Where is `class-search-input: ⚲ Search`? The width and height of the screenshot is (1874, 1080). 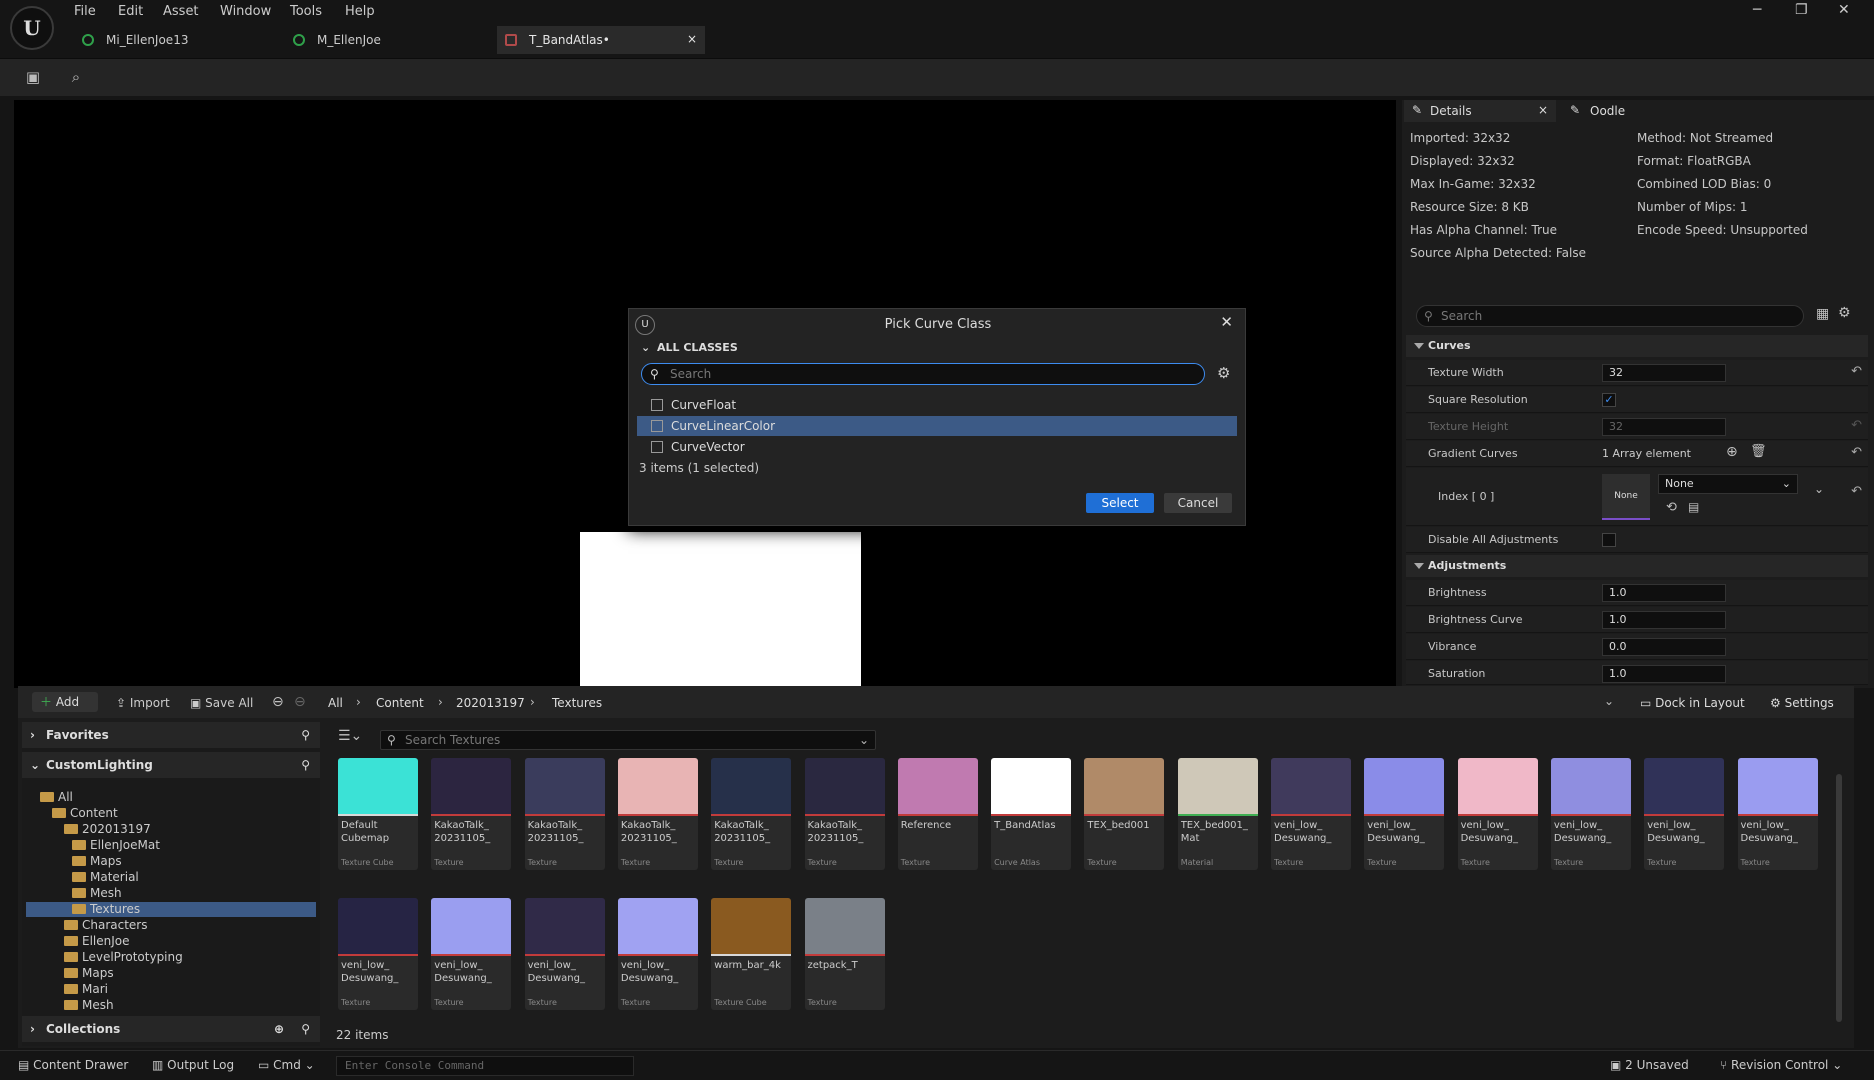
class-search-input: ⚲ Search is located at coordinates (923, 374).